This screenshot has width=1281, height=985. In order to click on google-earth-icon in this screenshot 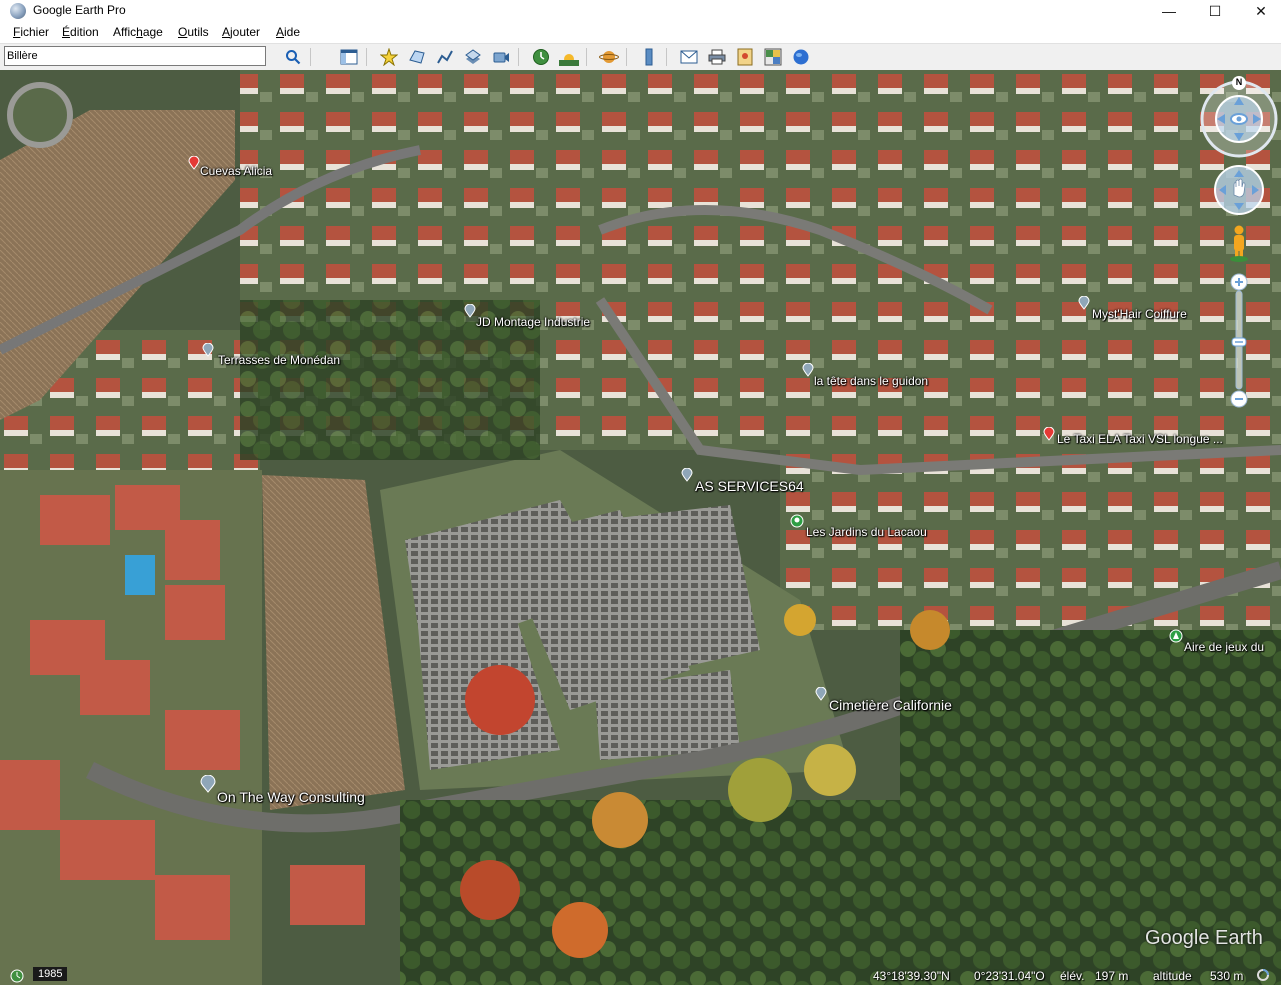, I will do `click(18, 11)`.